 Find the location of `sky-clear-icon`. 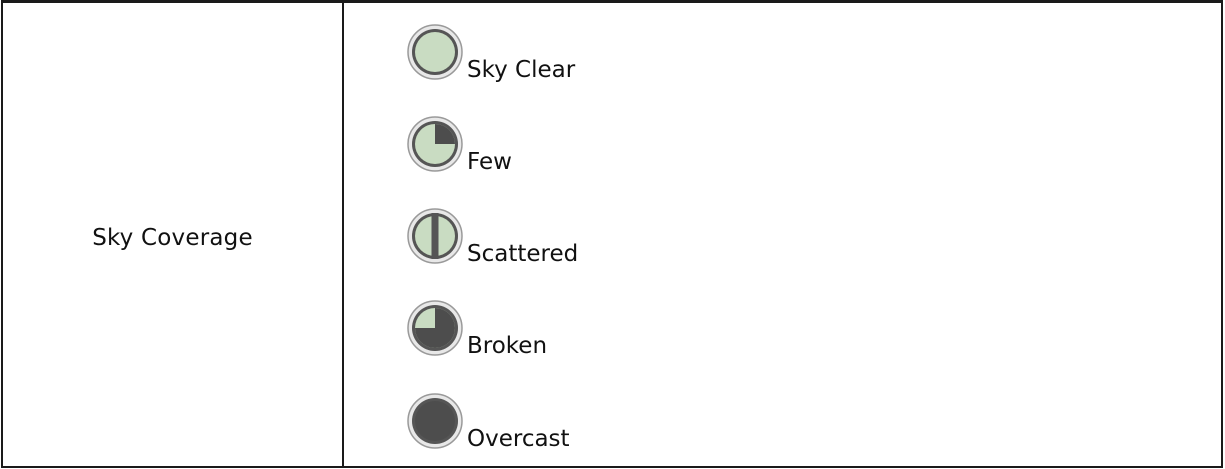

sky-clear-icon is located at coordinates (435, 52).